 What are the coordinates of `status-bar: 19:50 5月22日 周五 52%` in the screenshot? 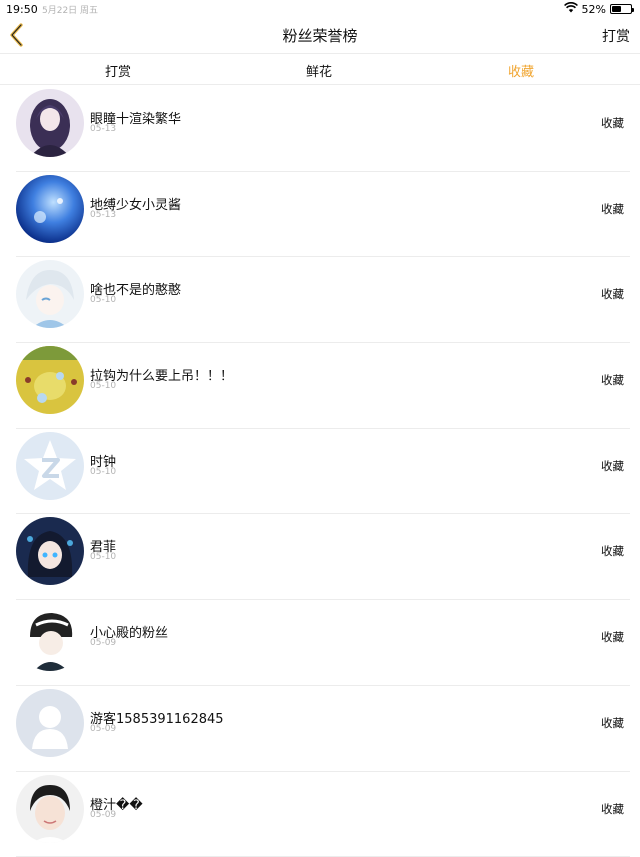 It's located at (320, 9).